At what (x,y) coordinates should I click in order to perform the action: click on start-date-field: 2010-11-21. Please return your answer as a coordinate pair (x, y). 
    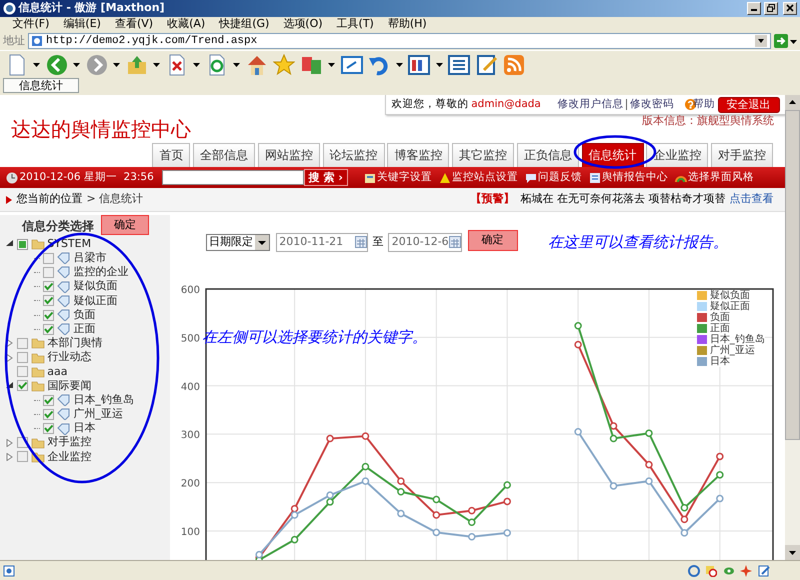
    Looking at the image, I should click on (322, 242).